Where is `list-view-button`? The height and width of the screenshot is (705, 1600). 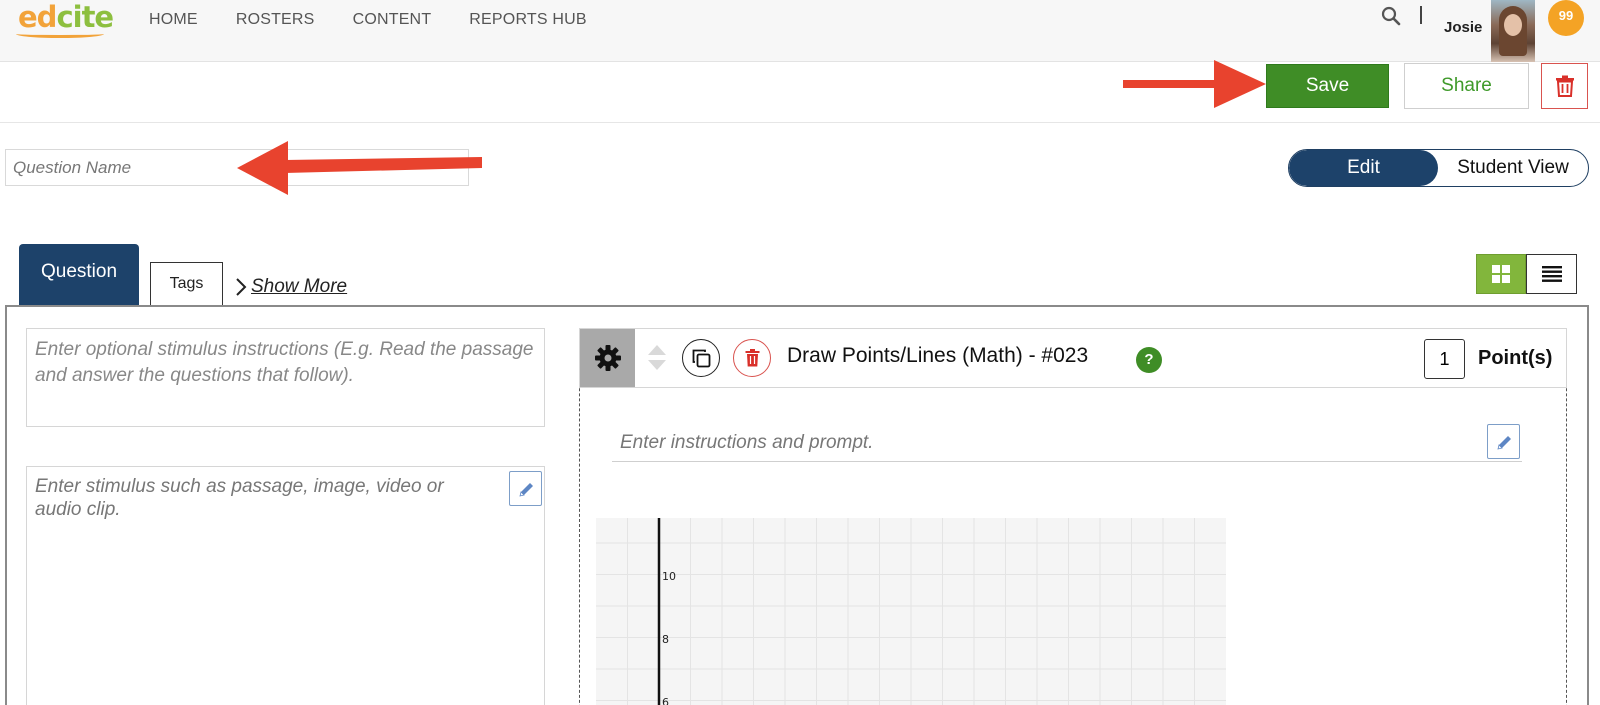
list-view-button is located at coordinates (1551, 274).